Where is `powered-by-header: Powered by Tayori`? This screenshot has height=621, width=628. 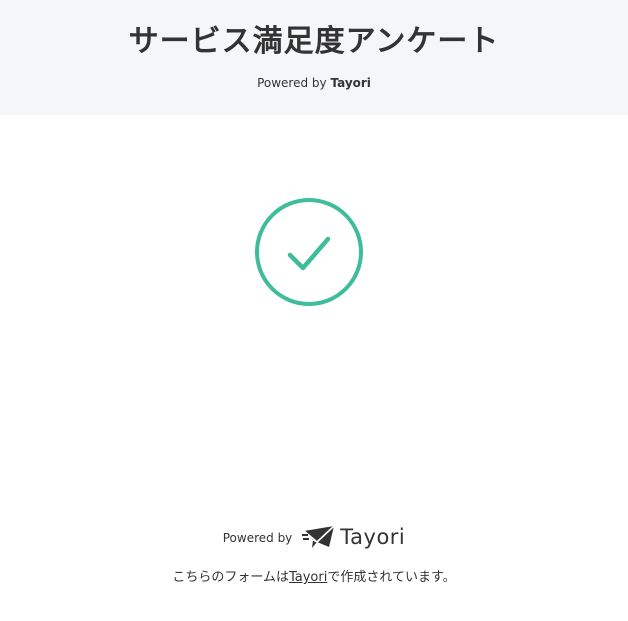 powered-by-header: Powered by Tayori is located at coordinates (314, 83).